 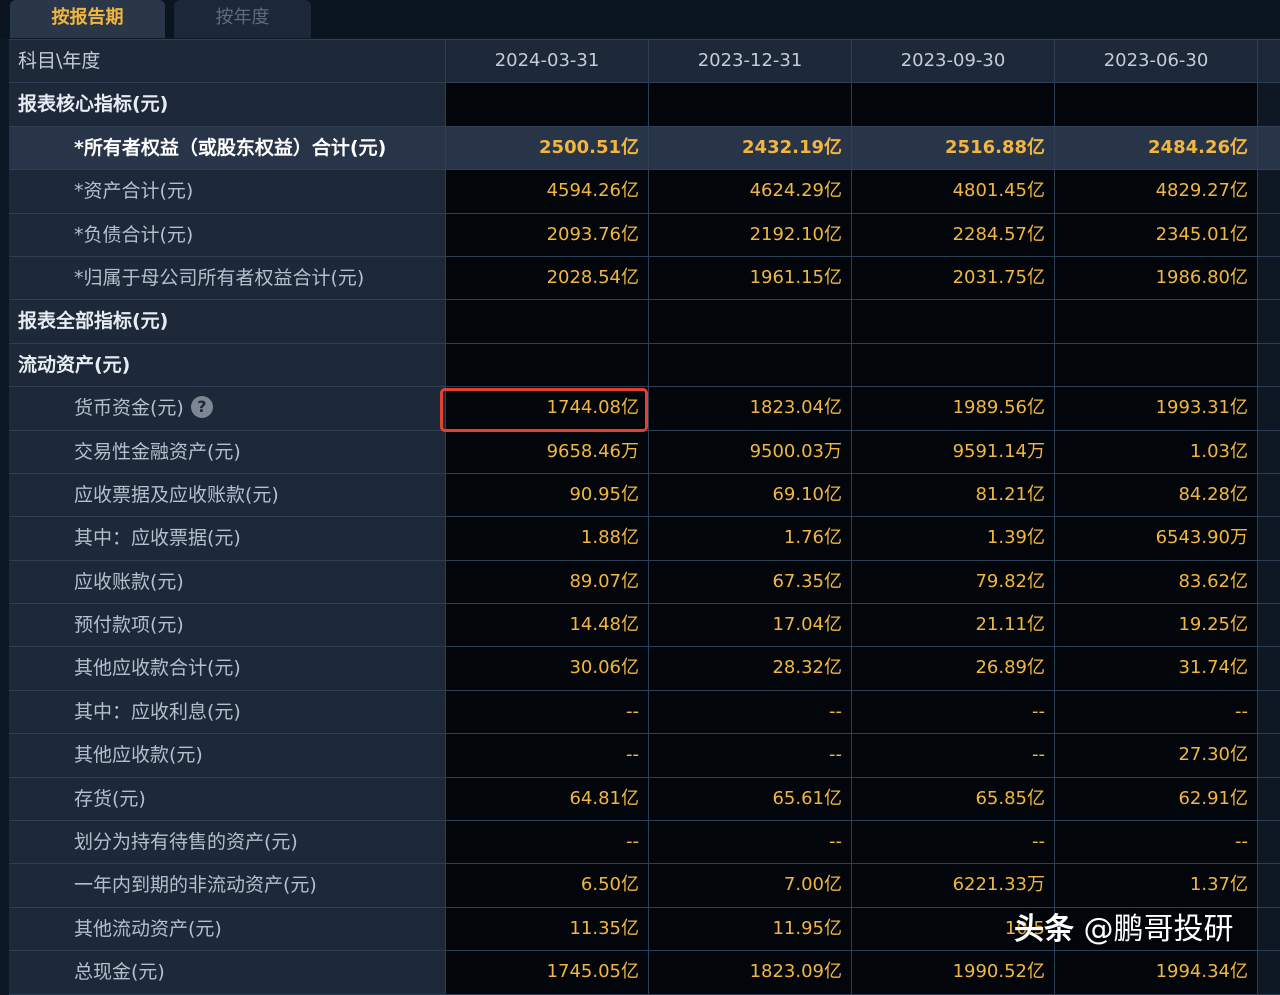 What do you see at coordinates (1156, 61) in the screenshot?
I see `header-date: 2023-06-30` at bounding box center [1156, 61].